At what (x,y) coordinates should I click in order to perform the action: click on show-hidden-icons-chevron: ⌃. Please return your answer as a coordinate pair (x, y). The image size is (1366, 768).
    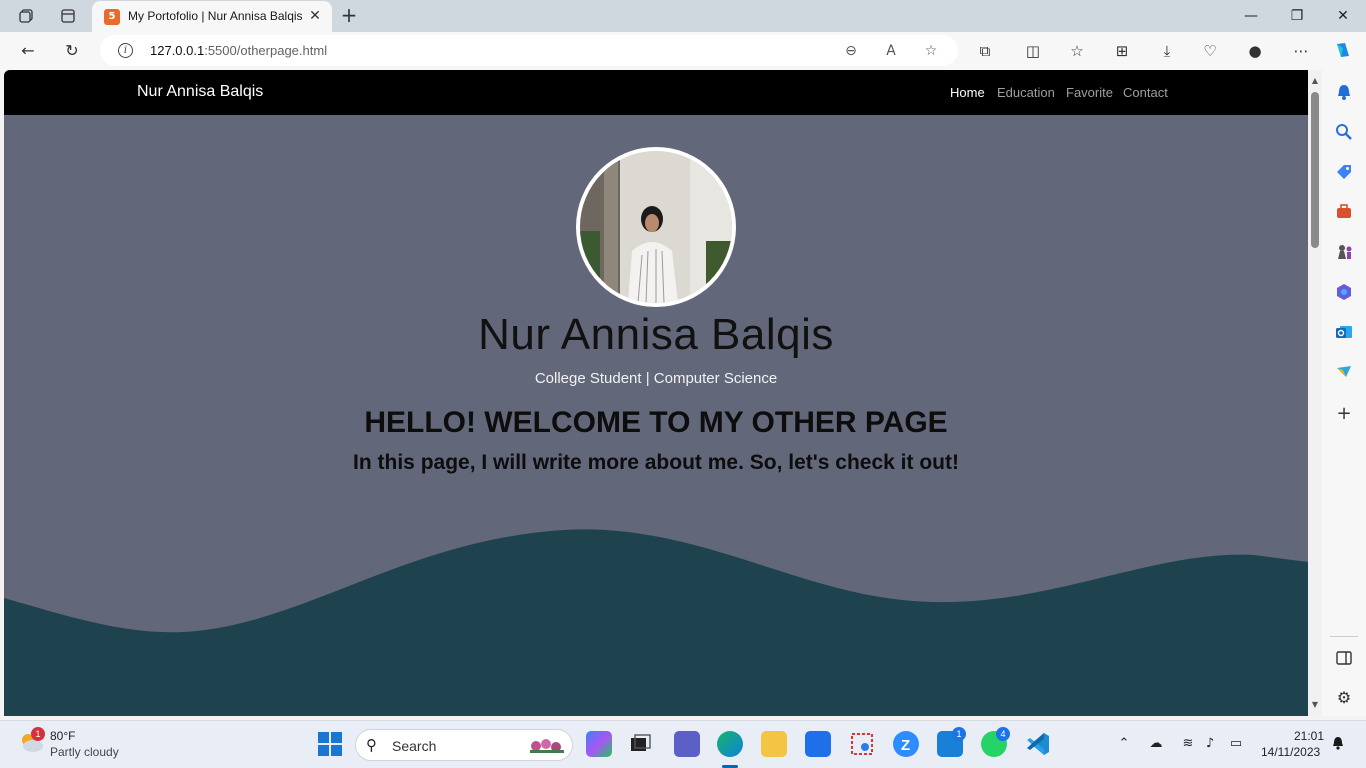
    Looking at the image, I should click on (1124, 744).